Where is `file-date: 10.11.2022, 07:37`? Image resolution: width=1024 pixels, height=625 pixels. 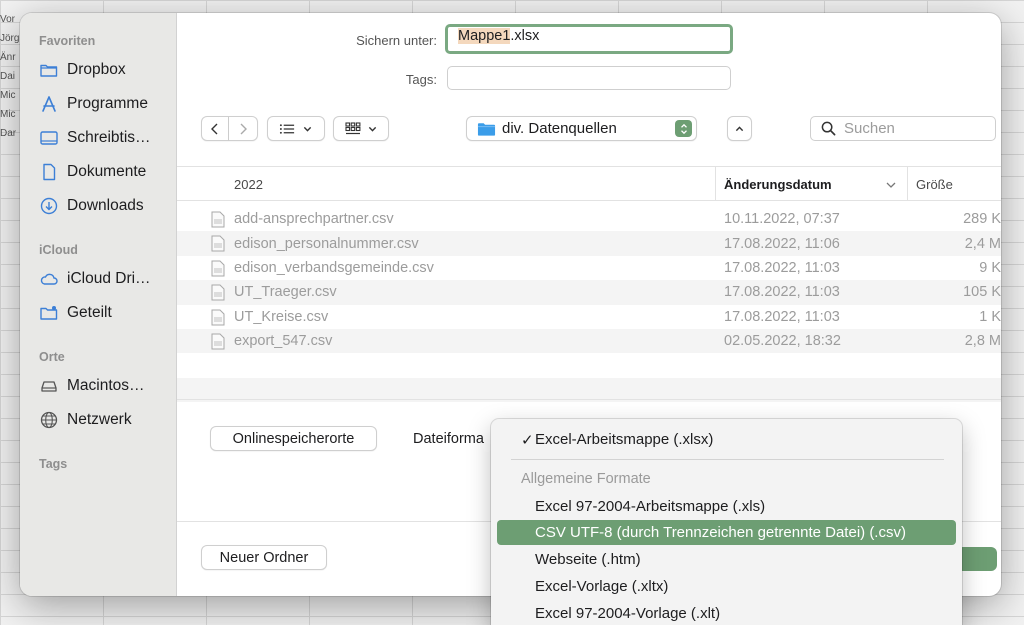
file-date: 10.11.2022, 07:37 is located at coordinates (782, 219).